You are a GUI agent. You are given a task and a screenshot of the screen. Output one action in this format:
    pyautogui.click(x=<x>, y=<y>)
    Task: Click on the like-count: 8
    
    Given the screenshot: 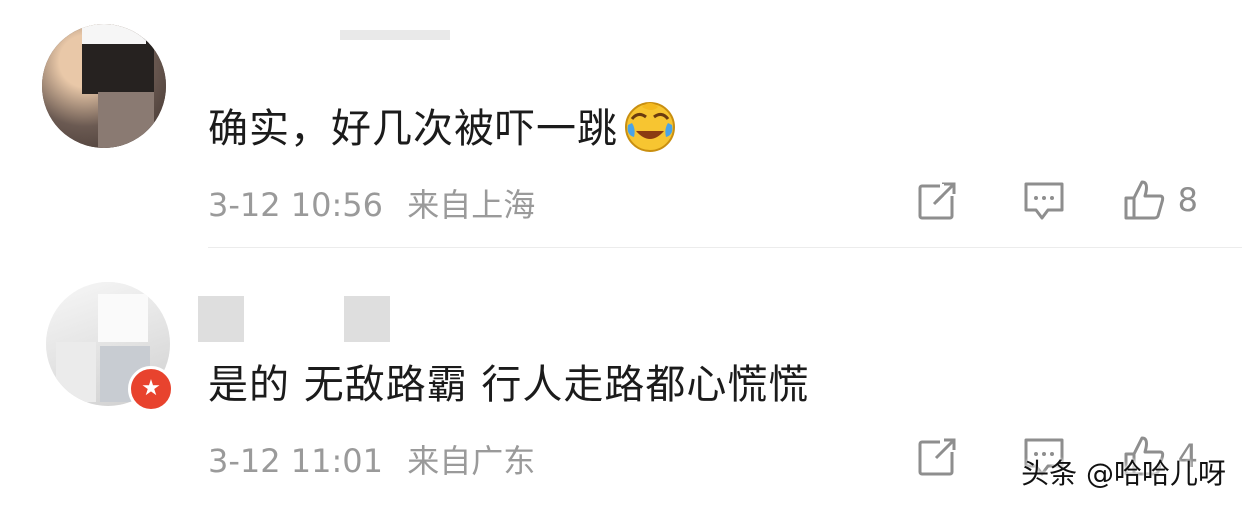 What is the action you would take?
    pyautogui.click(x=1187, y=200)
    